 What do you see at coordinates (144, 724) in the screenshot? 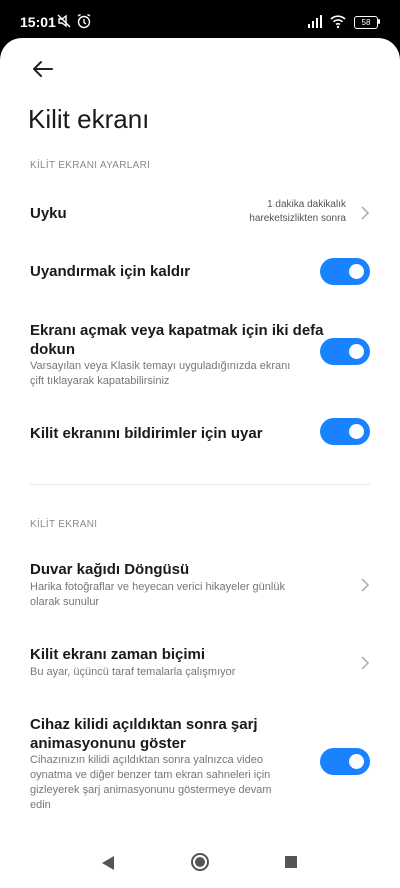
I see `charging-title-line1: Cihaz kilidi açıldıktan sonra şarj` at bounding box center [144, 724].